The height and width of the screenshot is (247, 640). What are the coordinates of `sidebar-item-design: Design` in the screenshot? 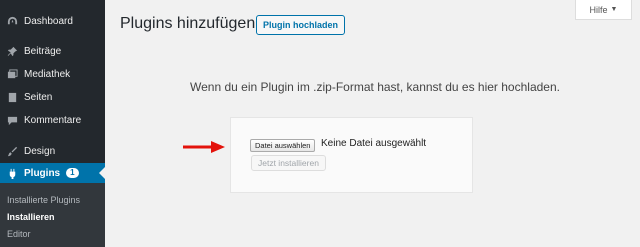 It's located at (52, 151).